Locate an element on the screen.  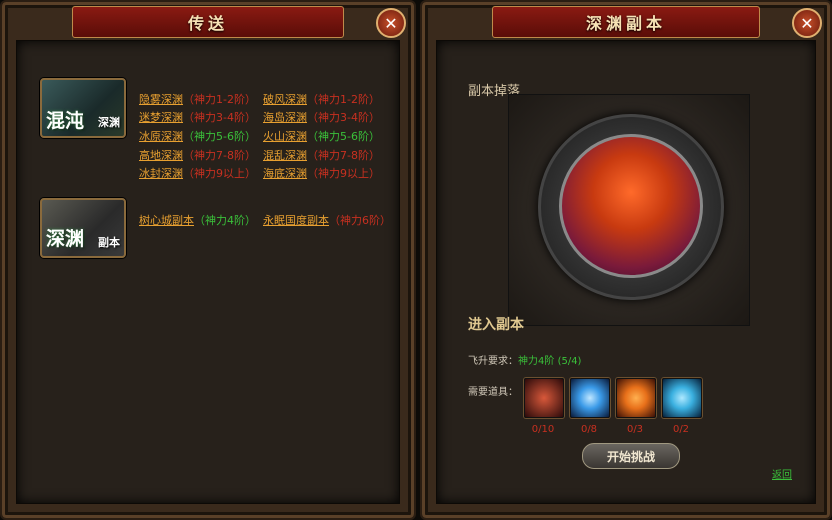
requirement-progress: (5/4) is located at coordinates (569, 361).